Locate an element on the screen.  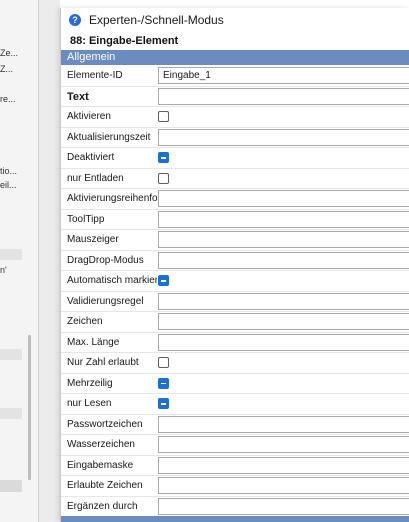
property-label: Ergänzen durch is located at coordinates (102, 506).